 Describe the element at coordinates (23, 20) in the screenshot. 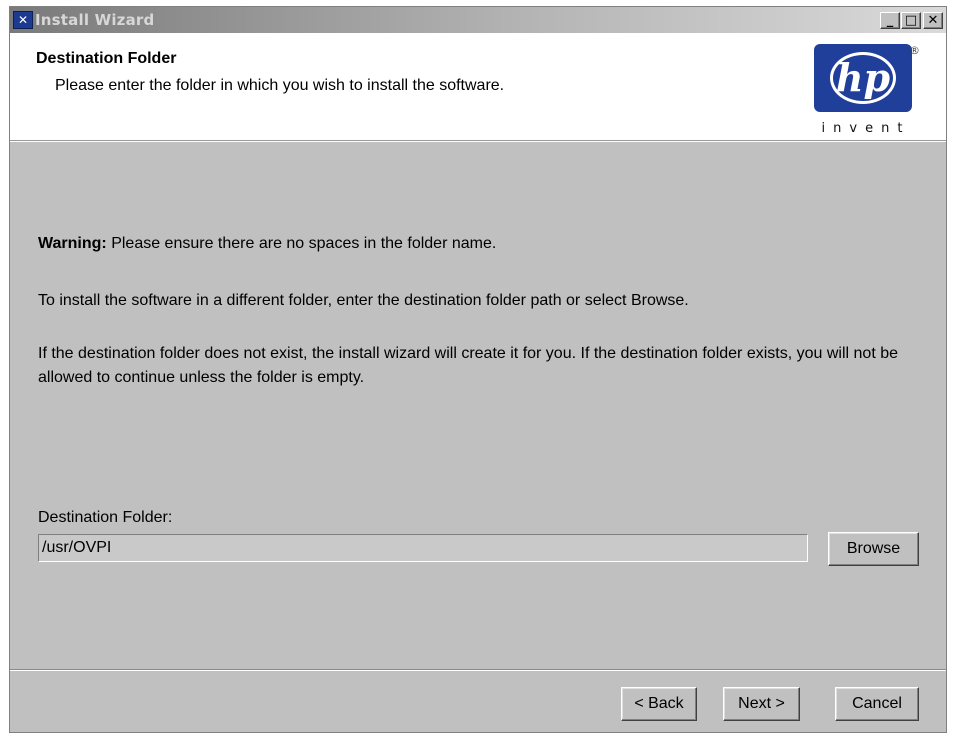

I see `app-icon: ✕` at that location.